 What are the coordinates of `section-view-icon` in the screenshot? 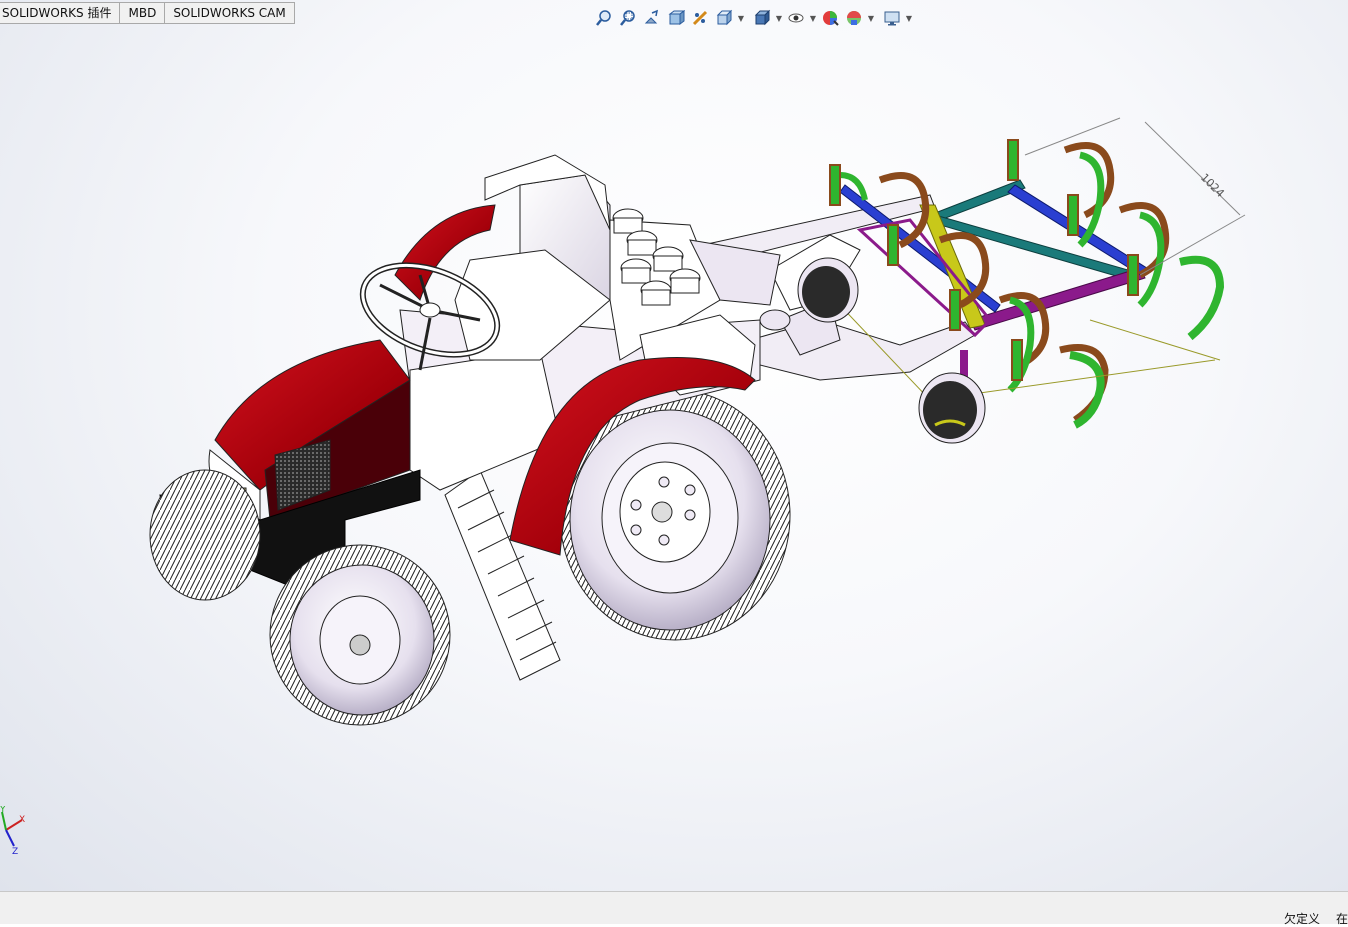 It's located at (676, 18).